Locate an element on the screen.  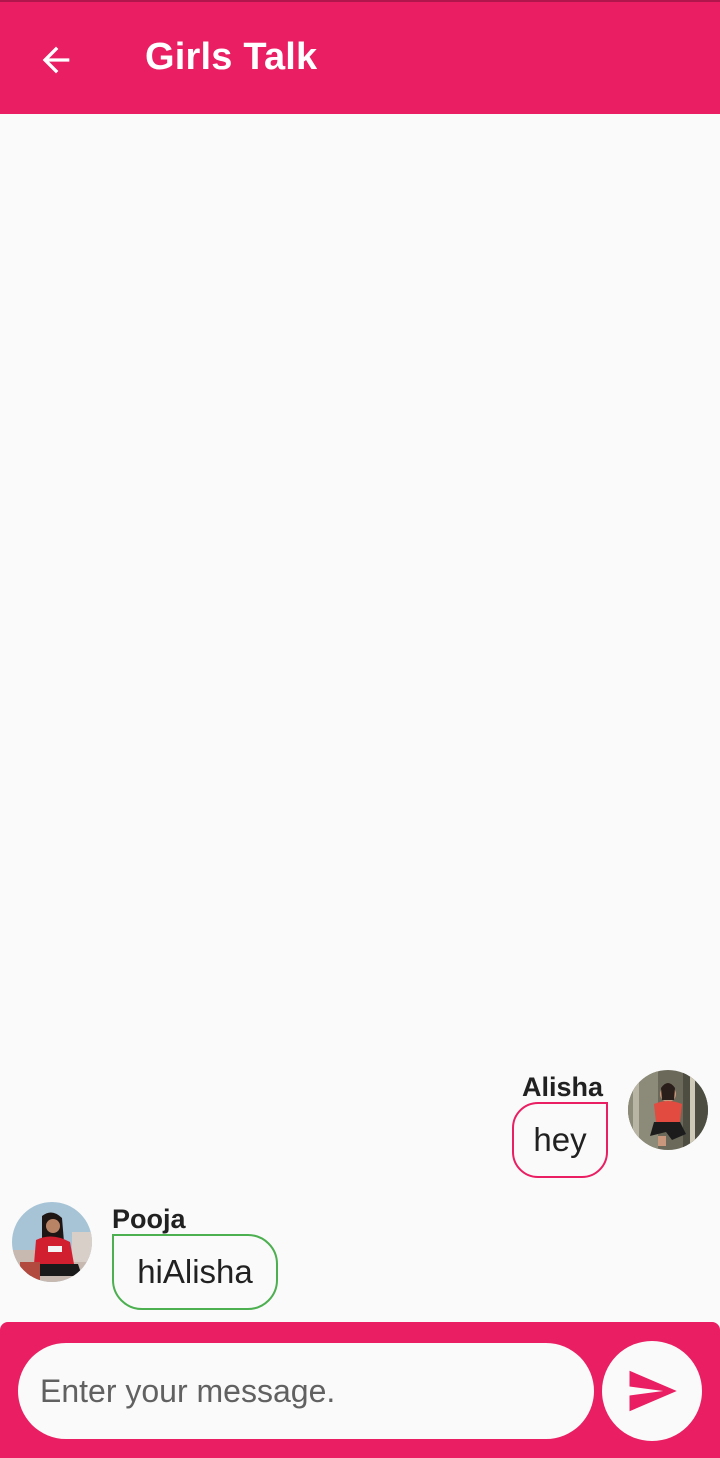
message-text: hey is located at coordinates (560, 1139).